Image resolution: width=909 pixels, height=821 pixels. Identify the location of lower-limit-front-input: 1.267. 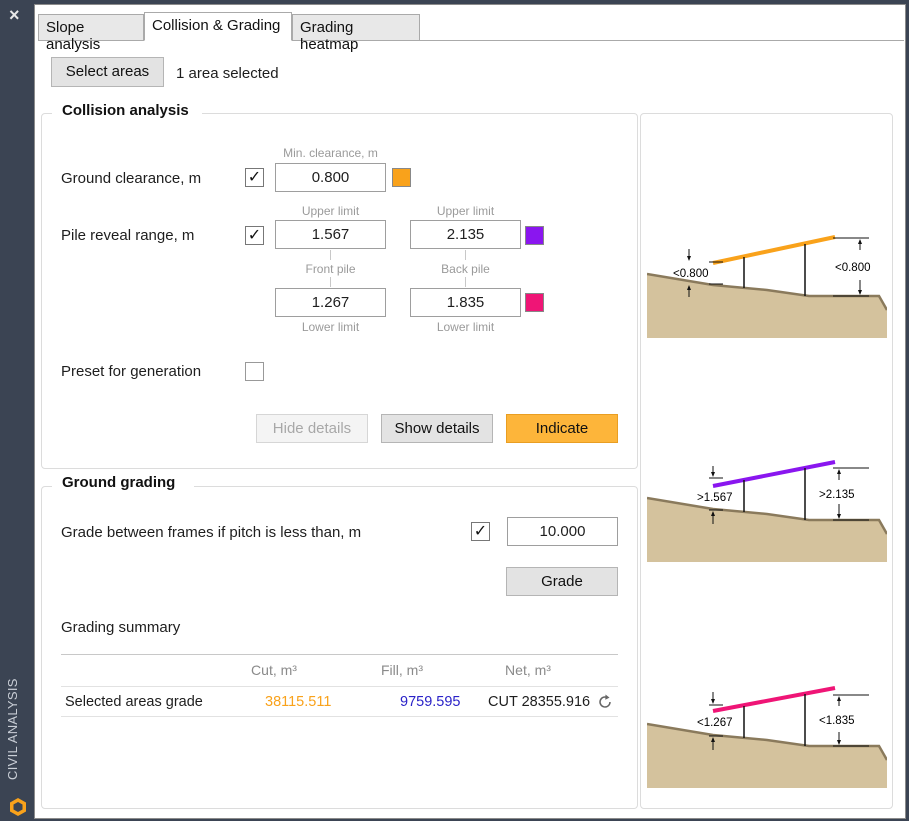
(330, 302).